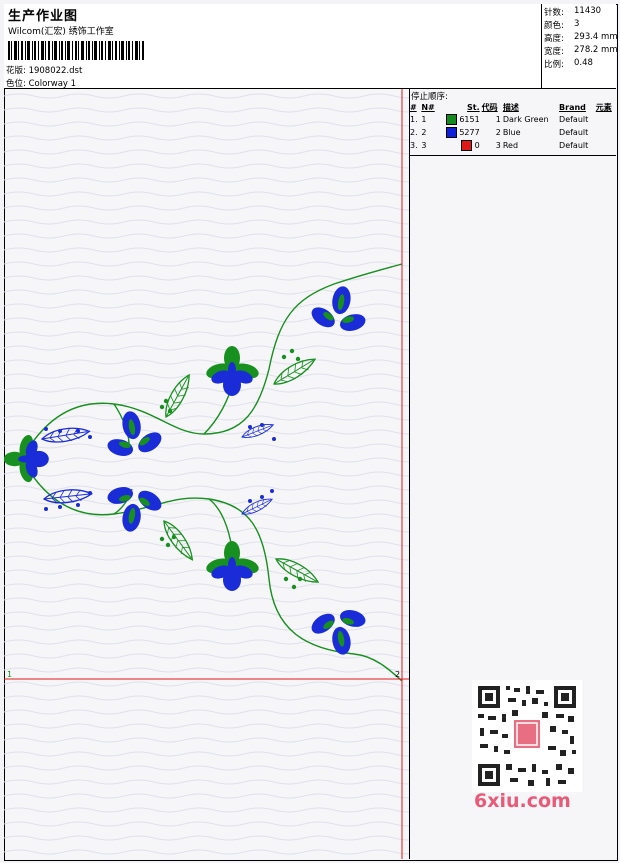  I want to click on watermark-logo: 6xiu.com, so click(522, 801).